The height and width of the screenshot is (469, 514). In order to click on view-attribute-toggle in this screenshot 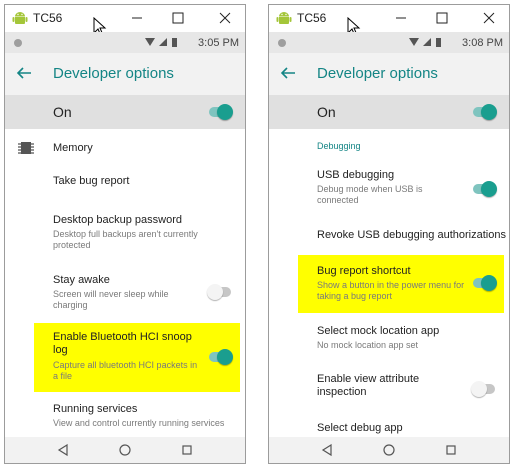, I will do `click(484, 389)`.